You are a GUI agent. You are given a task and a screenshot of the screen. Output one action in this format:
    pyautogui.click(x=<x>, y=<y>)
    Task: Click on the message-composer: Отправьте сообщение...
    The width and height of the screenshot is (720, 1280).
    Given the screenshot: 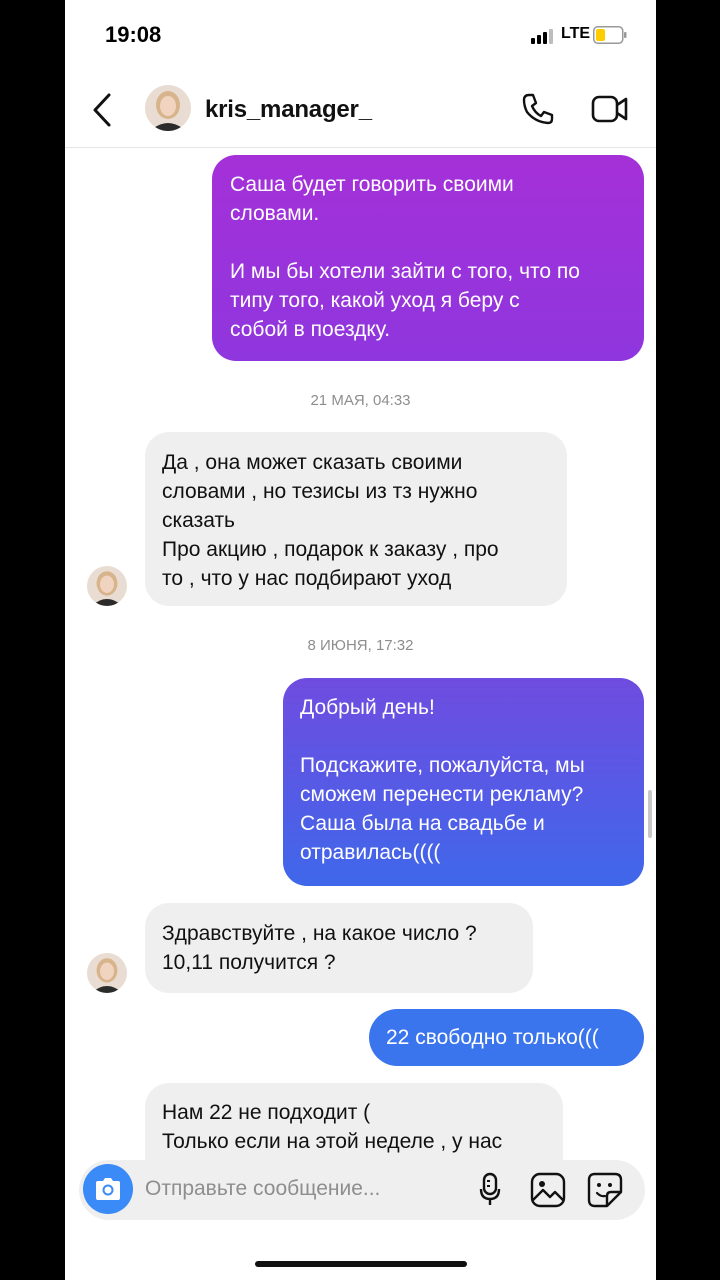 What is the action you would take?
    pyautogui.click(x=362, y=1190)
    